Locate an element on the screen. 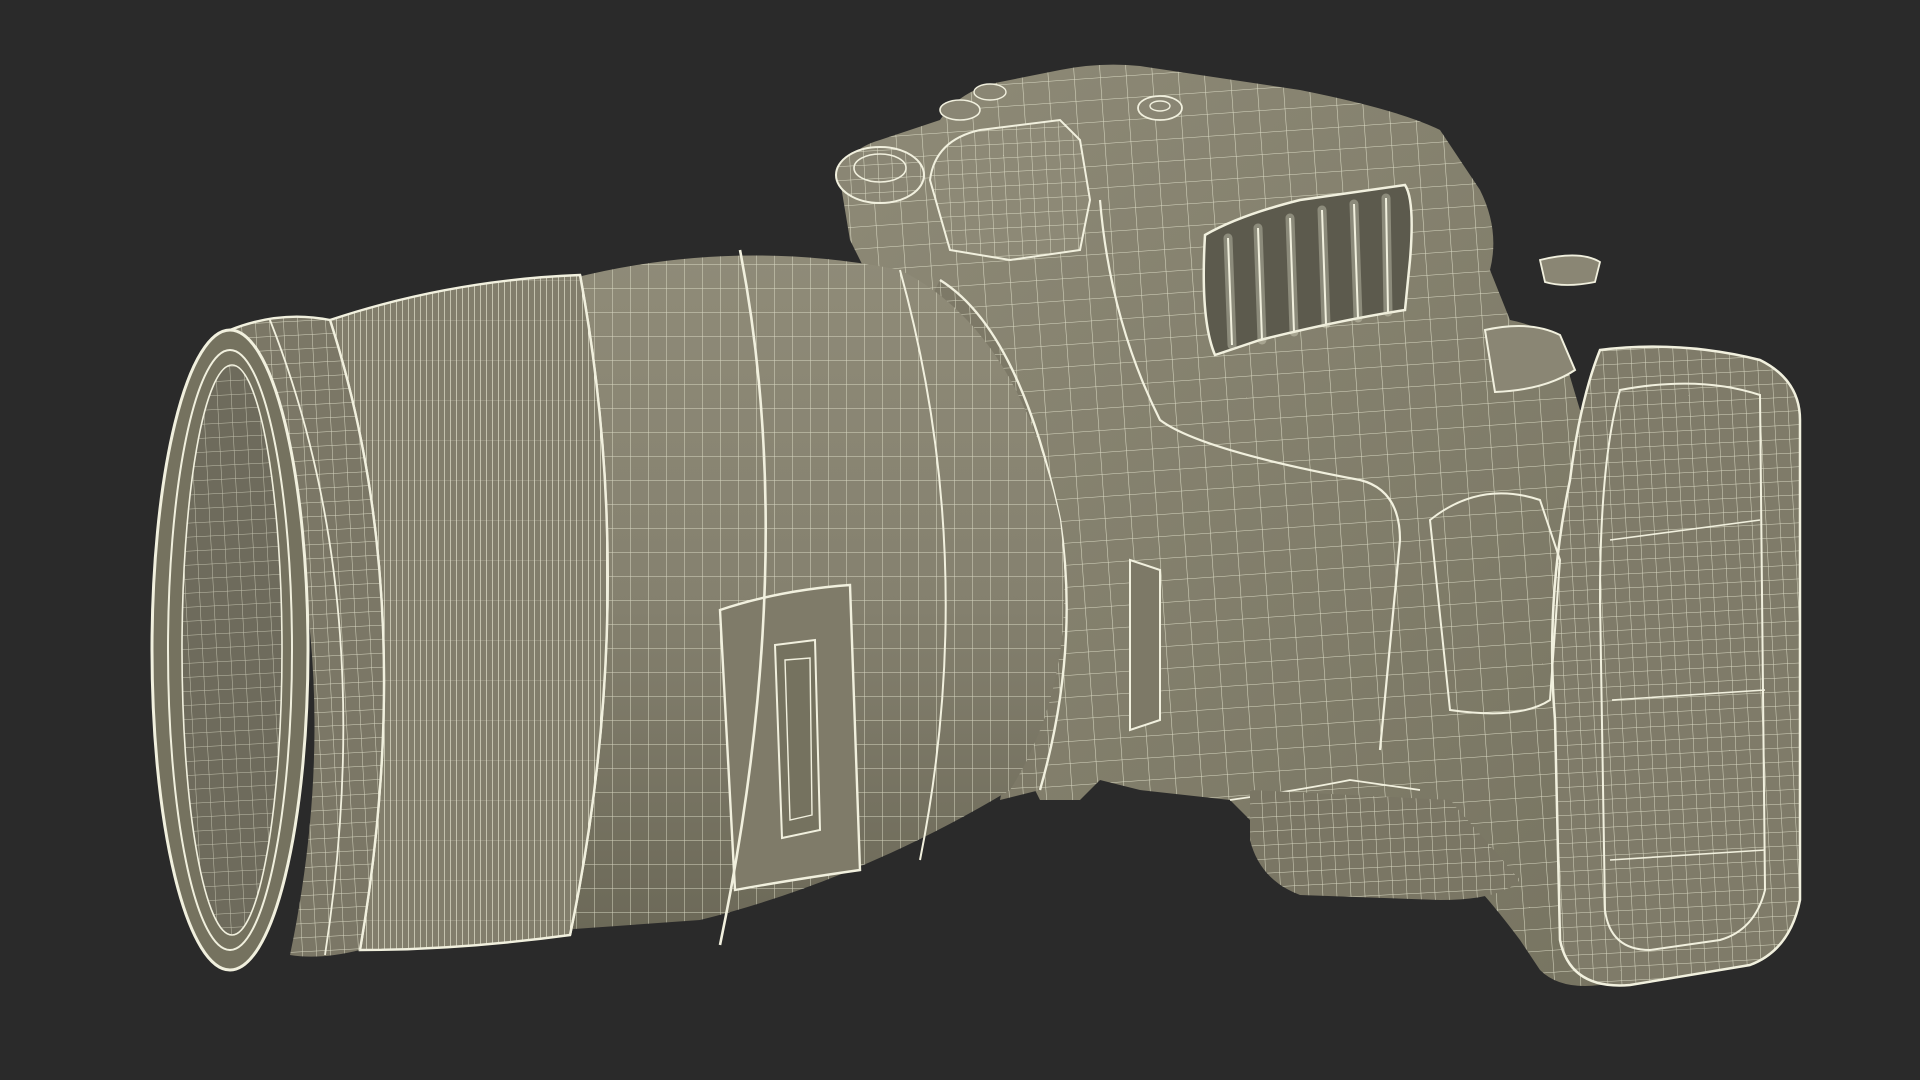  front-element is located at coordinates (230, 650).